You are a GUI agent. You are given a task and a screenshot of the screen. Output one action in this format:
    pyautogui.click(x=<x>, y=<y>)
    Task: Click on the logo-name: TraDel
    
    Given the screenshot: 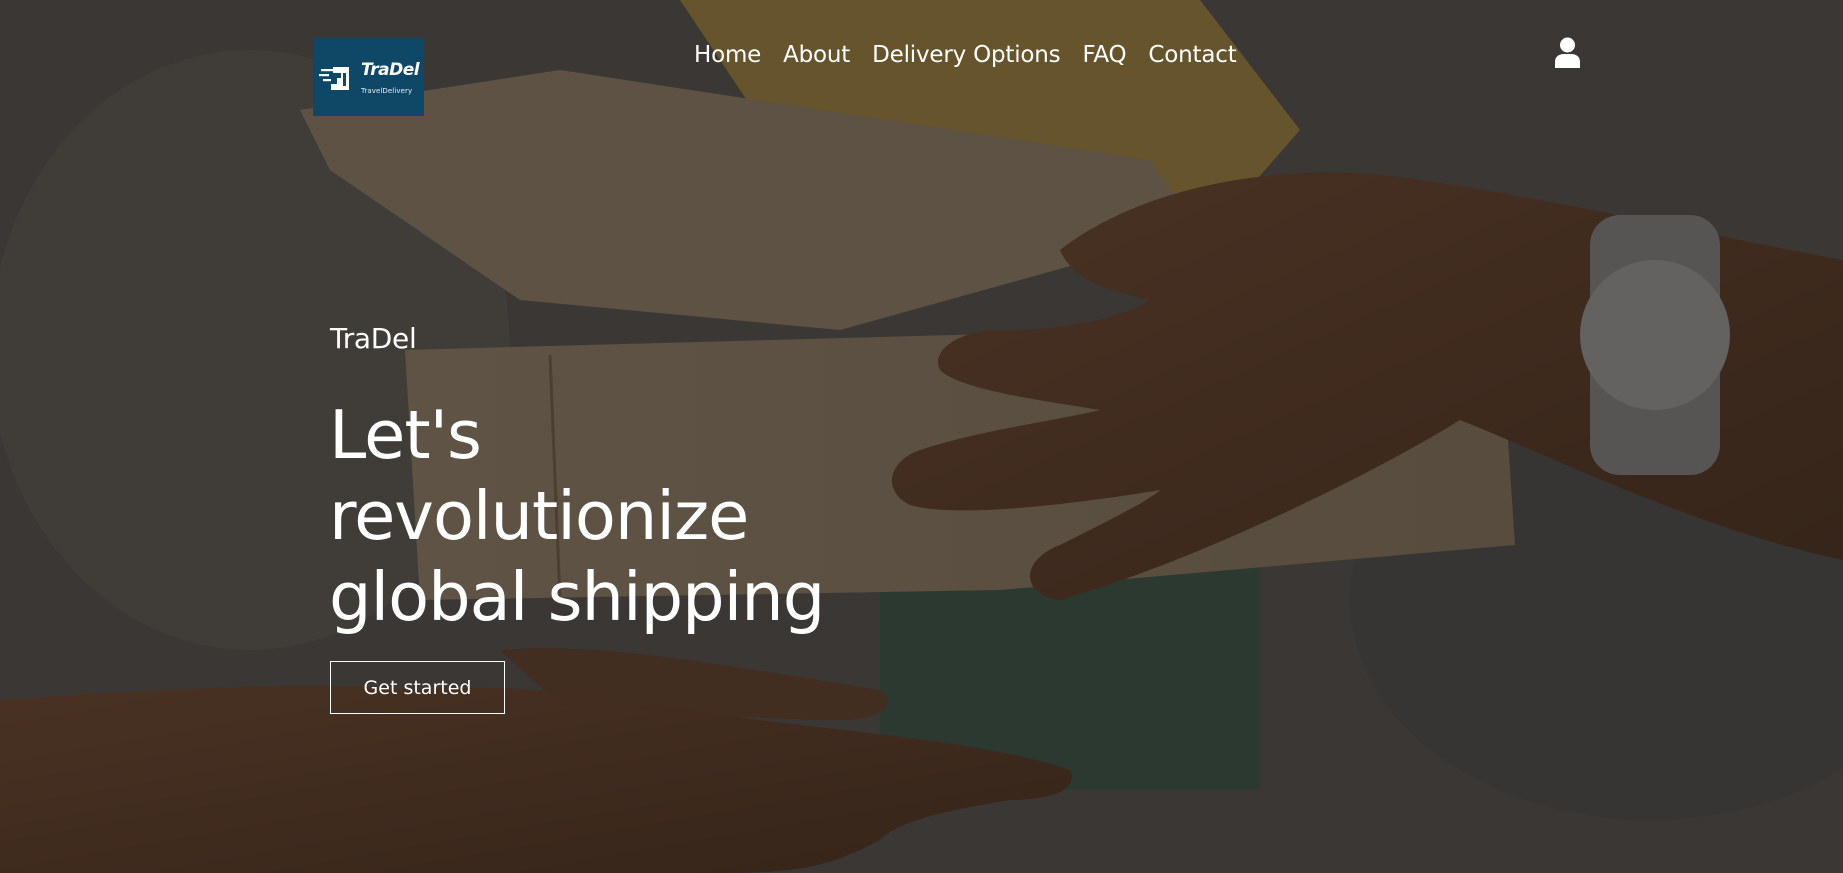 What is the action you would take?
    pyautogui.click(x=390, y=70)
    